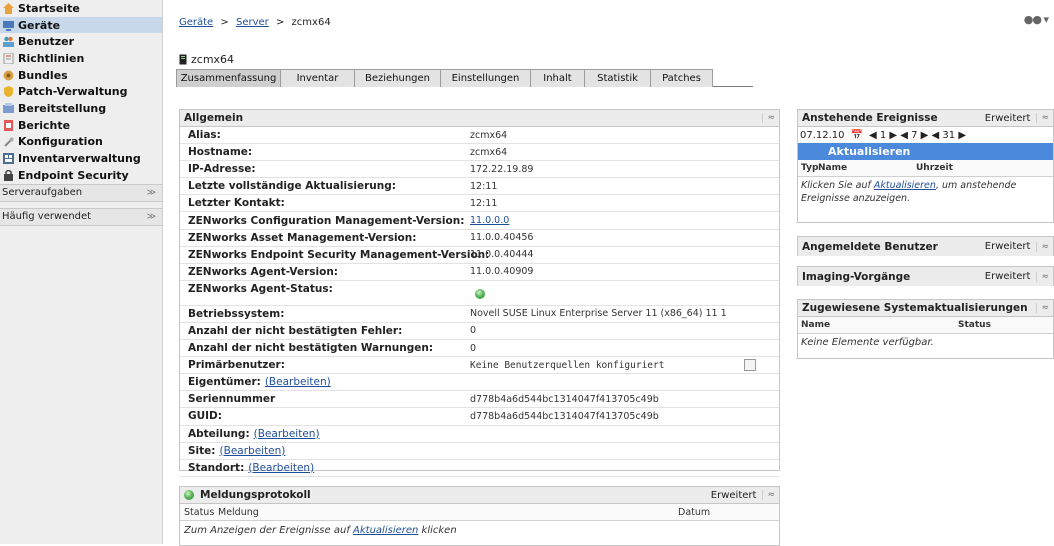 The height and width of the screenshot is (546, 1054). Describe the element at coordinates (295, 330) in the screenshot. I see `field-label: Anzahl der nicht bestätigten Fehler:` at that location.